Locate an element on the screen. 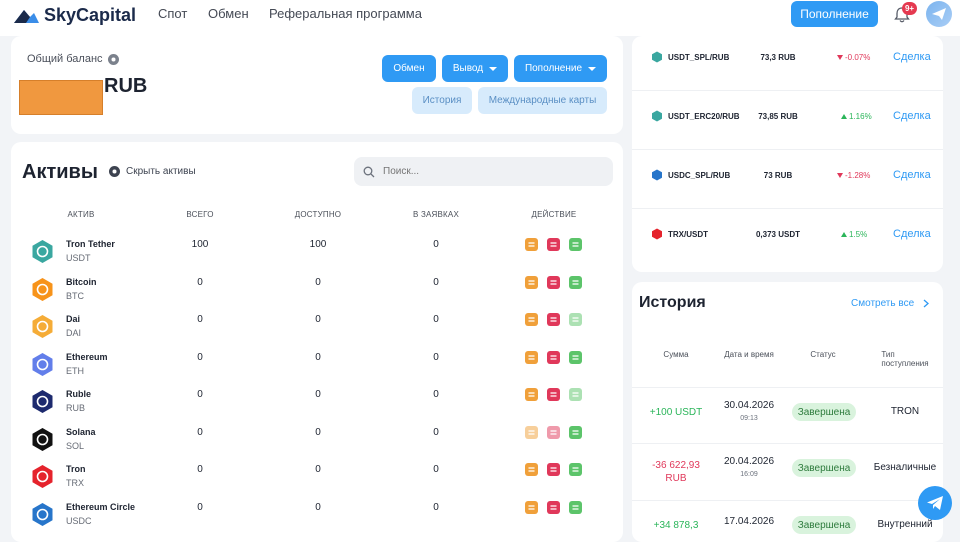 This screenshot has height=542, width=960. assets-title: Активы is located at coordinates (60, 172).